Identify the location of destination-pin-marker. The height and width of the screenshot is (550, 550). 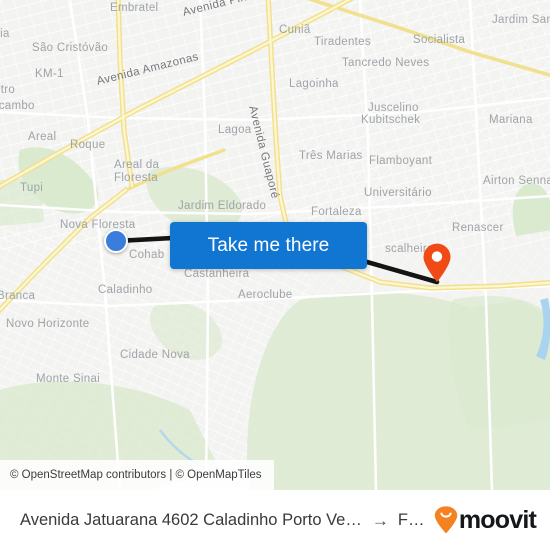
(437, 263).